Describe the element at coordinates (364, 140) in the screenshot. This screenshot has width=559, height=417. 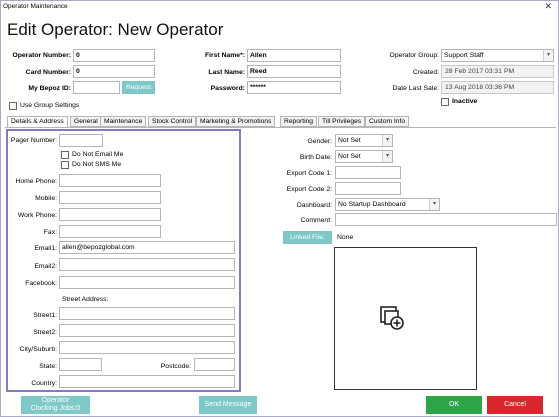
I see `gender-select: Not Set ▾` at that location.